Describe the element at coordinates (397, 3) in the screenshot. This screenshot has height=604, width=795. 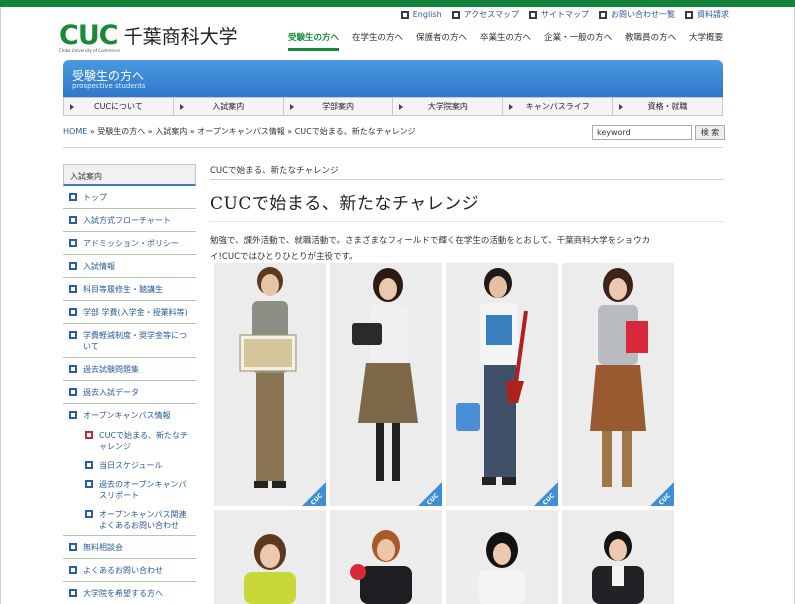
I see `top-accent-bar` at that location.